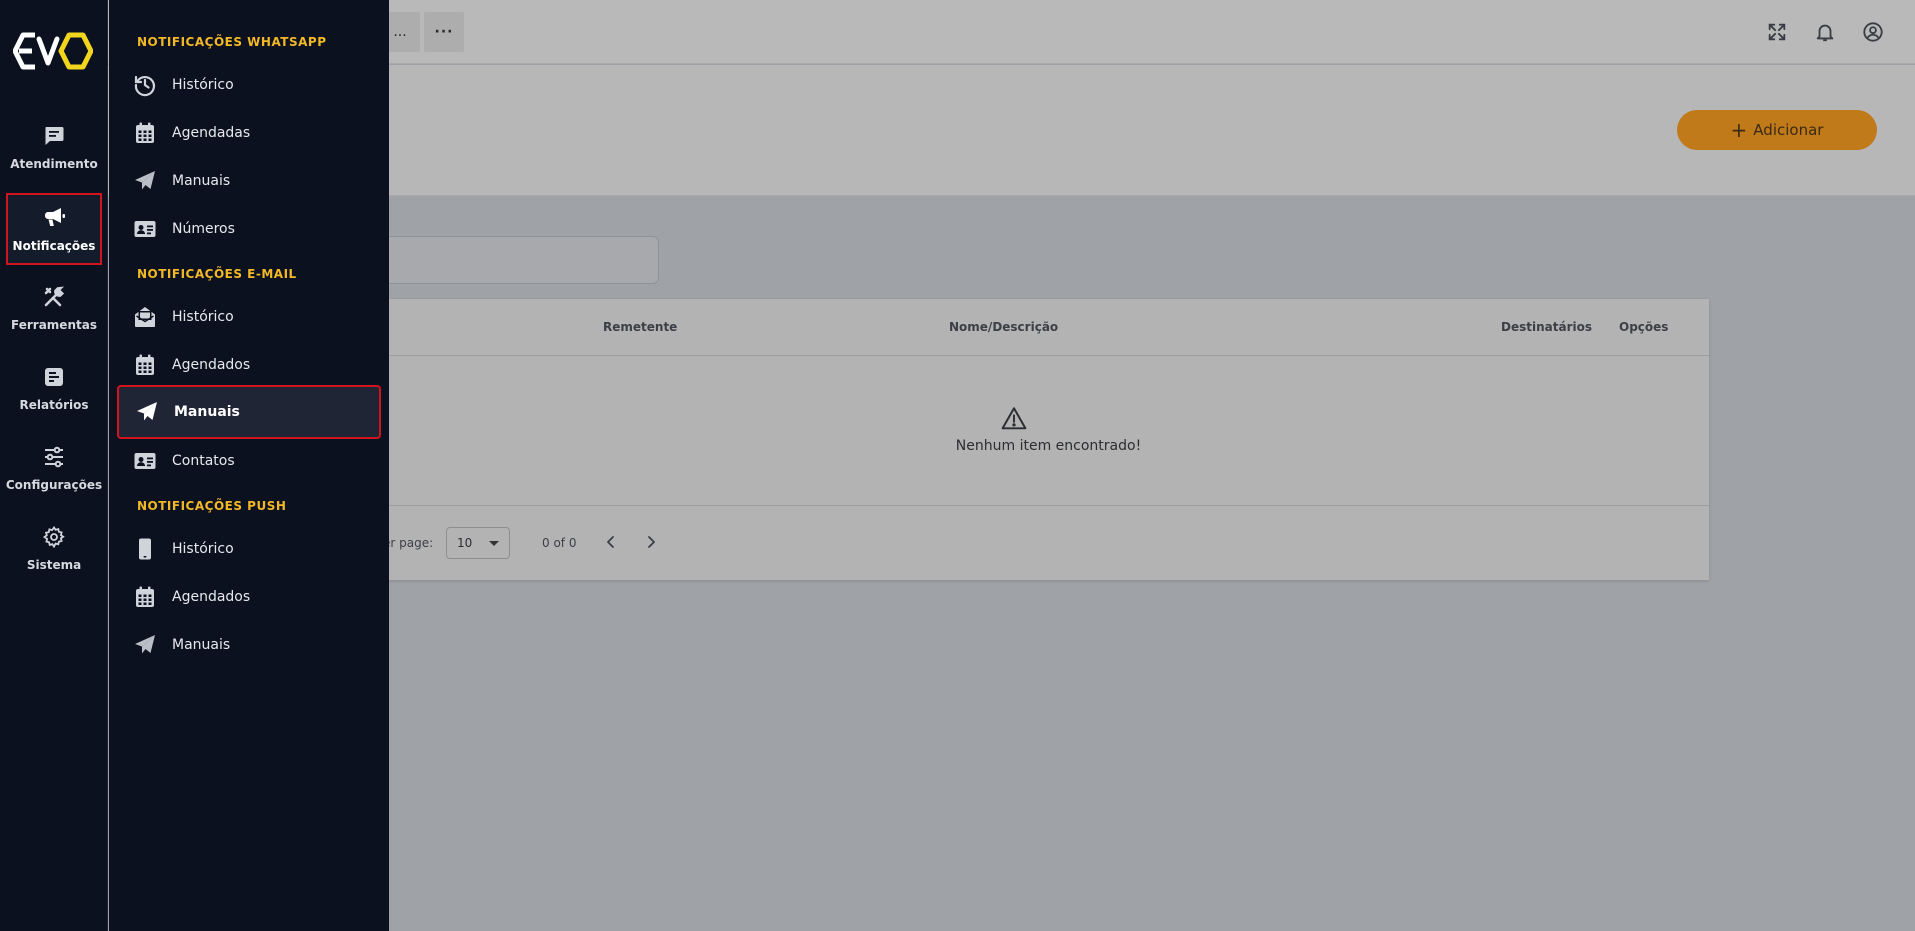 The image size is (1915, 931). I want to click on section-title-push: NOTIFICAÇÕES PUSH, so click(212, 506).